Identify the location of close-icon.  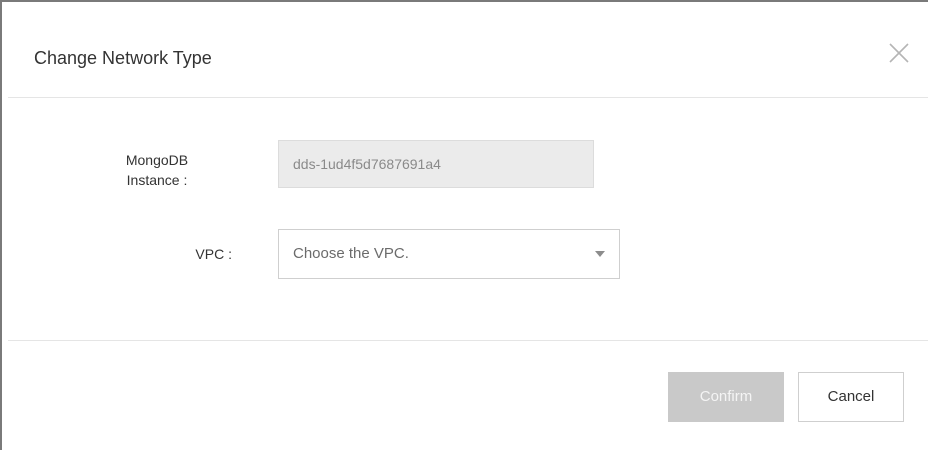
(899, 53).